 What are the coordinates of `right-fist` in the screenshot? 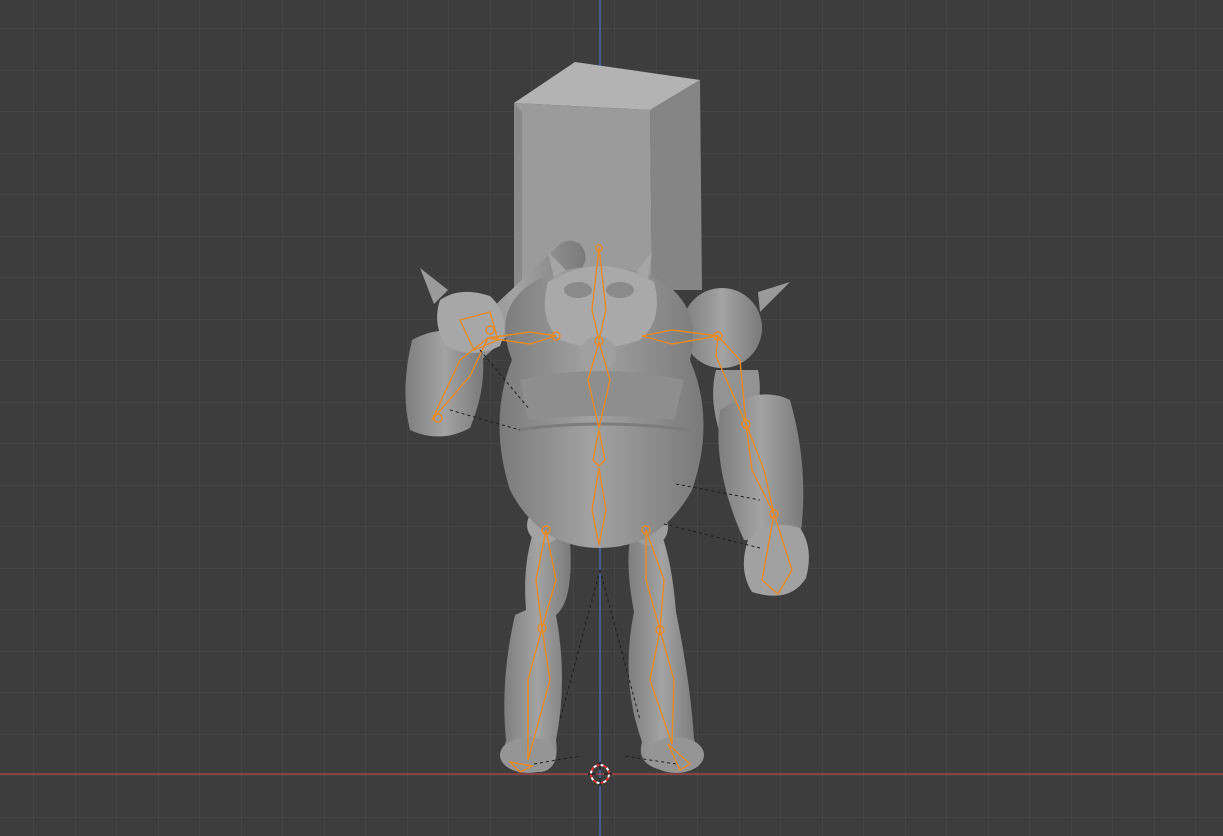 It's located at (776, 560).